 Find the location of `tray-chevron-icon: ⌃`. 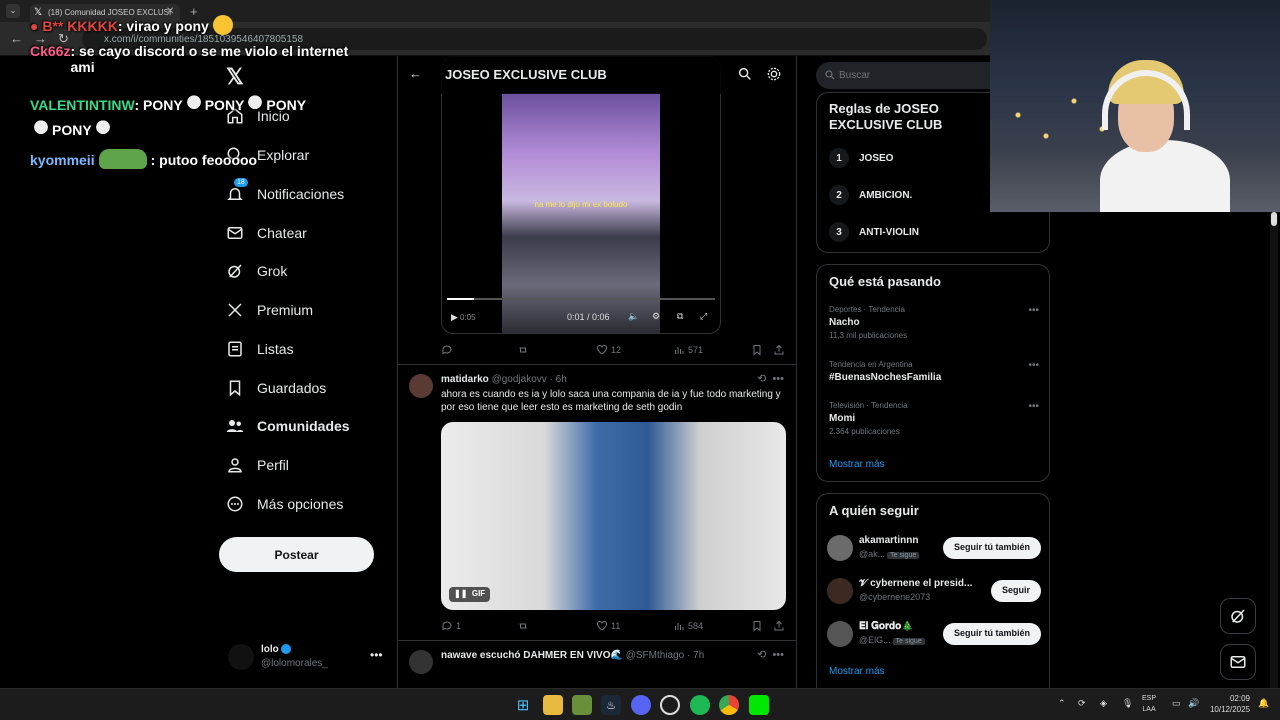

tray-chevron-icon: ⌃ is located at coordinates (1062, 703).